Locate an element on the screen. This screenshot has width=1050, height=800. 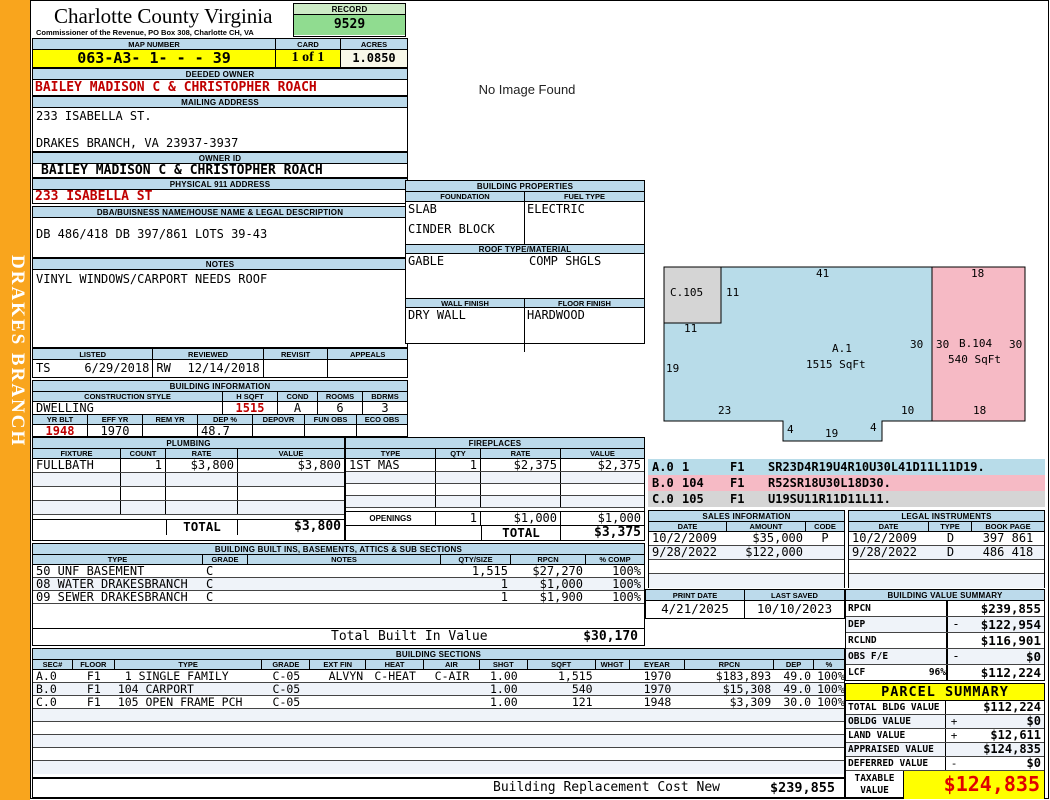
bdrms-value: 3 is located at coordinates (385, 408).